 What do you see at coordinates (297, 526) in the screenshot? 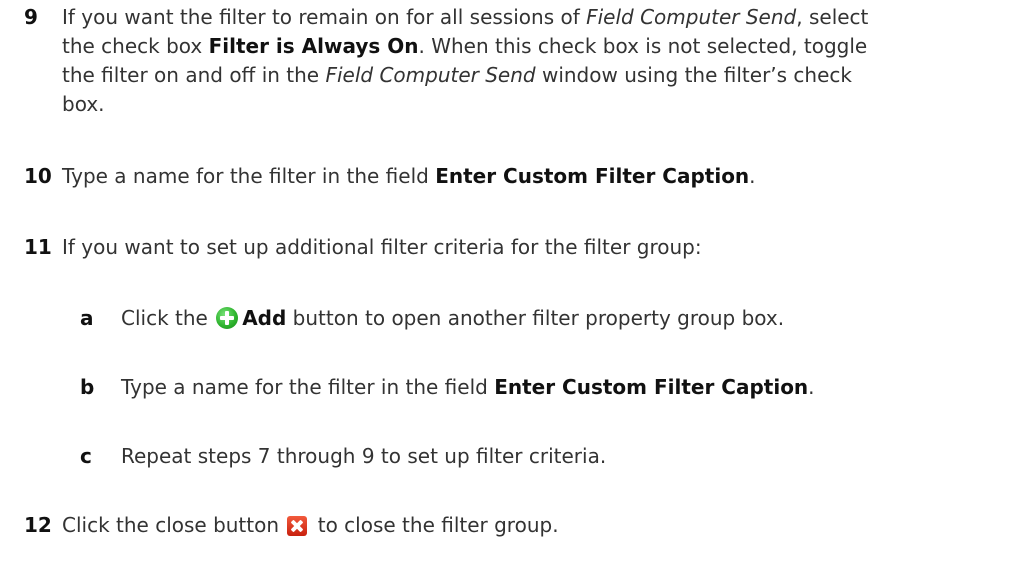
I see `close-icon` at bounding box center [297, 526].